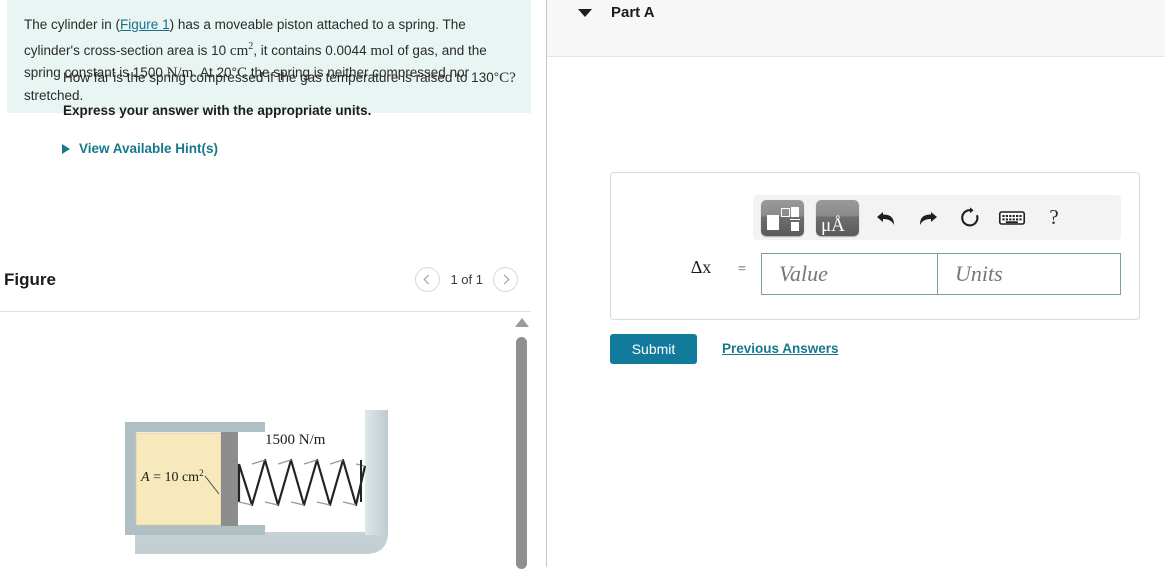 This screenshot has height=569, width=1165. Describe the element at coordinates (886, 218) in the screenshot. I see `undo-arrow-icon` at that location.